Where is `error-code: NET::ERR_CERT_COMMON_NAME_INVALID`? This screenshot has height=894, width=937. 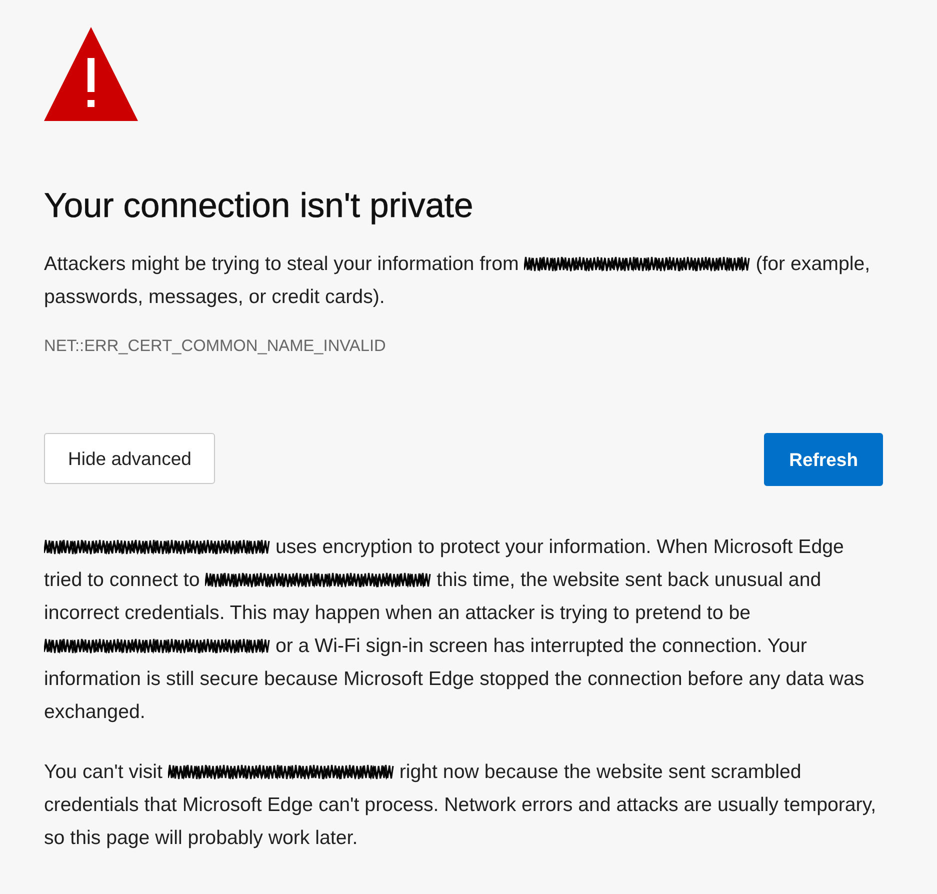
error-code: NET::ERR_CERT_COMMON_NAME_INVALID is located at coordinates (215, 346).